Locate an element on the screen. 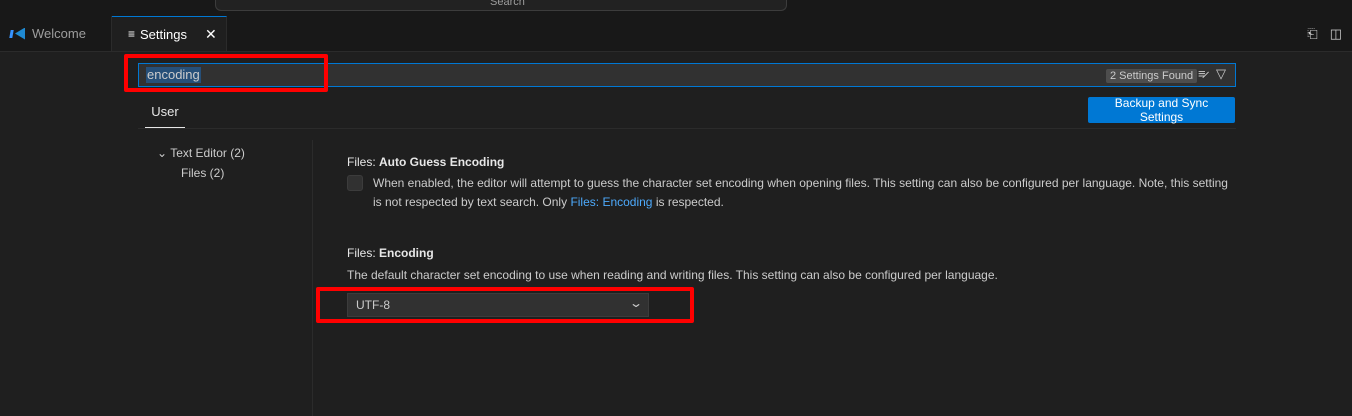 The height and width of the screenshot is (416, 1352). backup-sync-button: Backup and Sync Settings is located at coordinates (1161, 110).